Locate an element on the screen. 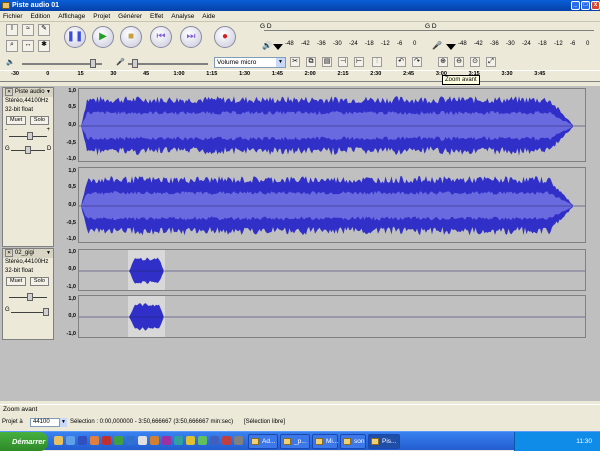  input-volume-thumb is located at coordinates (135, 63).